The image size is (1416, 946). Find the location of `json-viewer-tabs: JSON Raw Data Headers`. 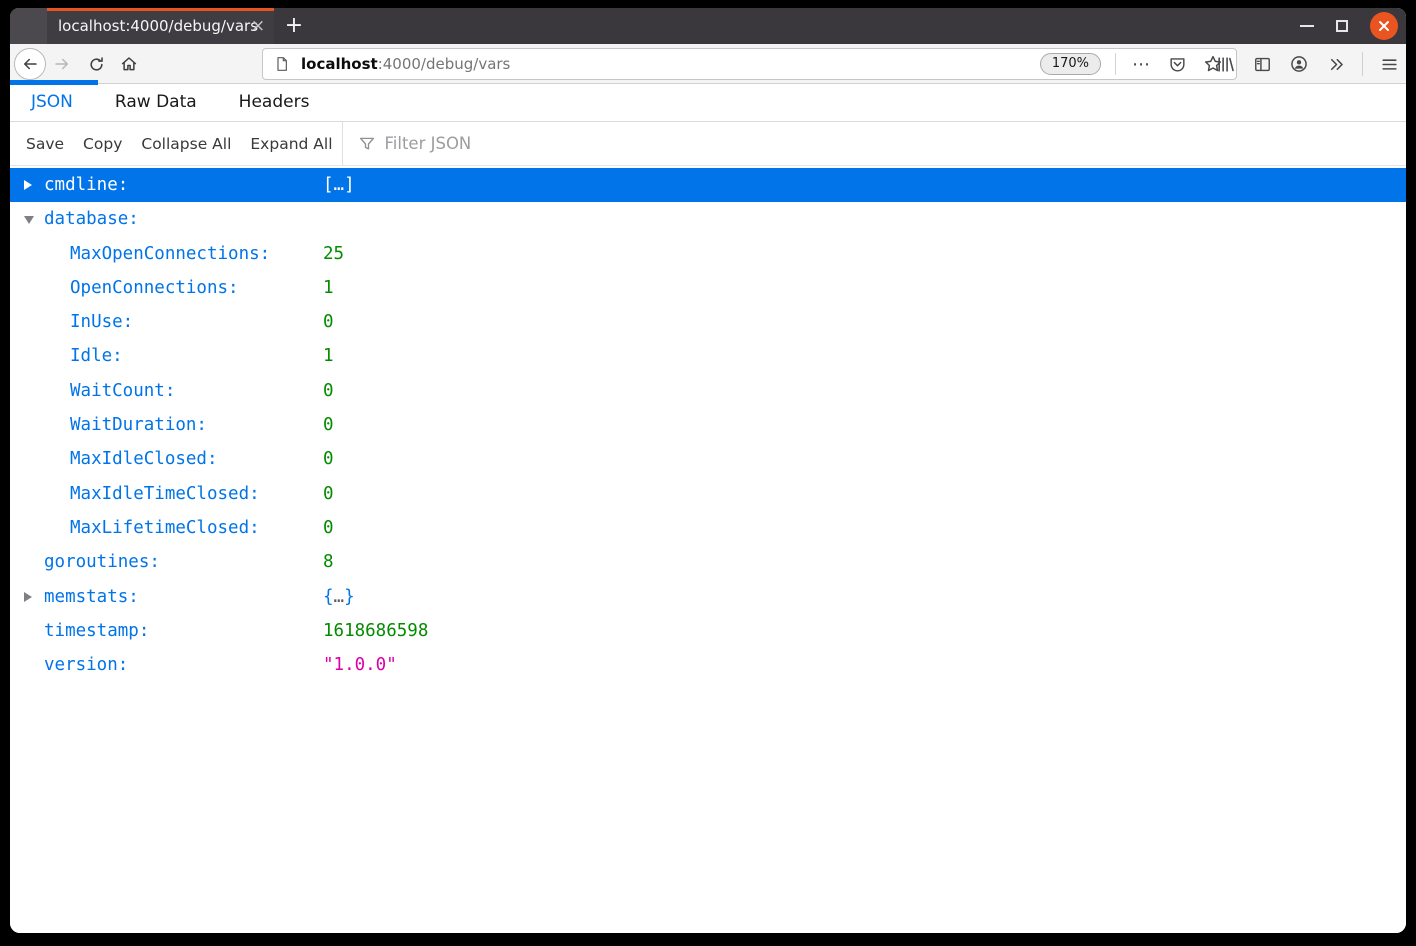

json-viewer-tabs: JSON Raw Data Headers is located at coordinates (708, 101).